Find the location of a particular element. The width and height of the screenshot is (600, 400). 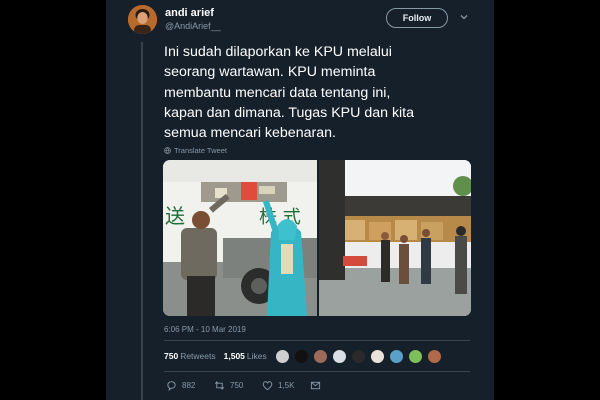

chevron-down-icon is located at coordinates (464, 17).